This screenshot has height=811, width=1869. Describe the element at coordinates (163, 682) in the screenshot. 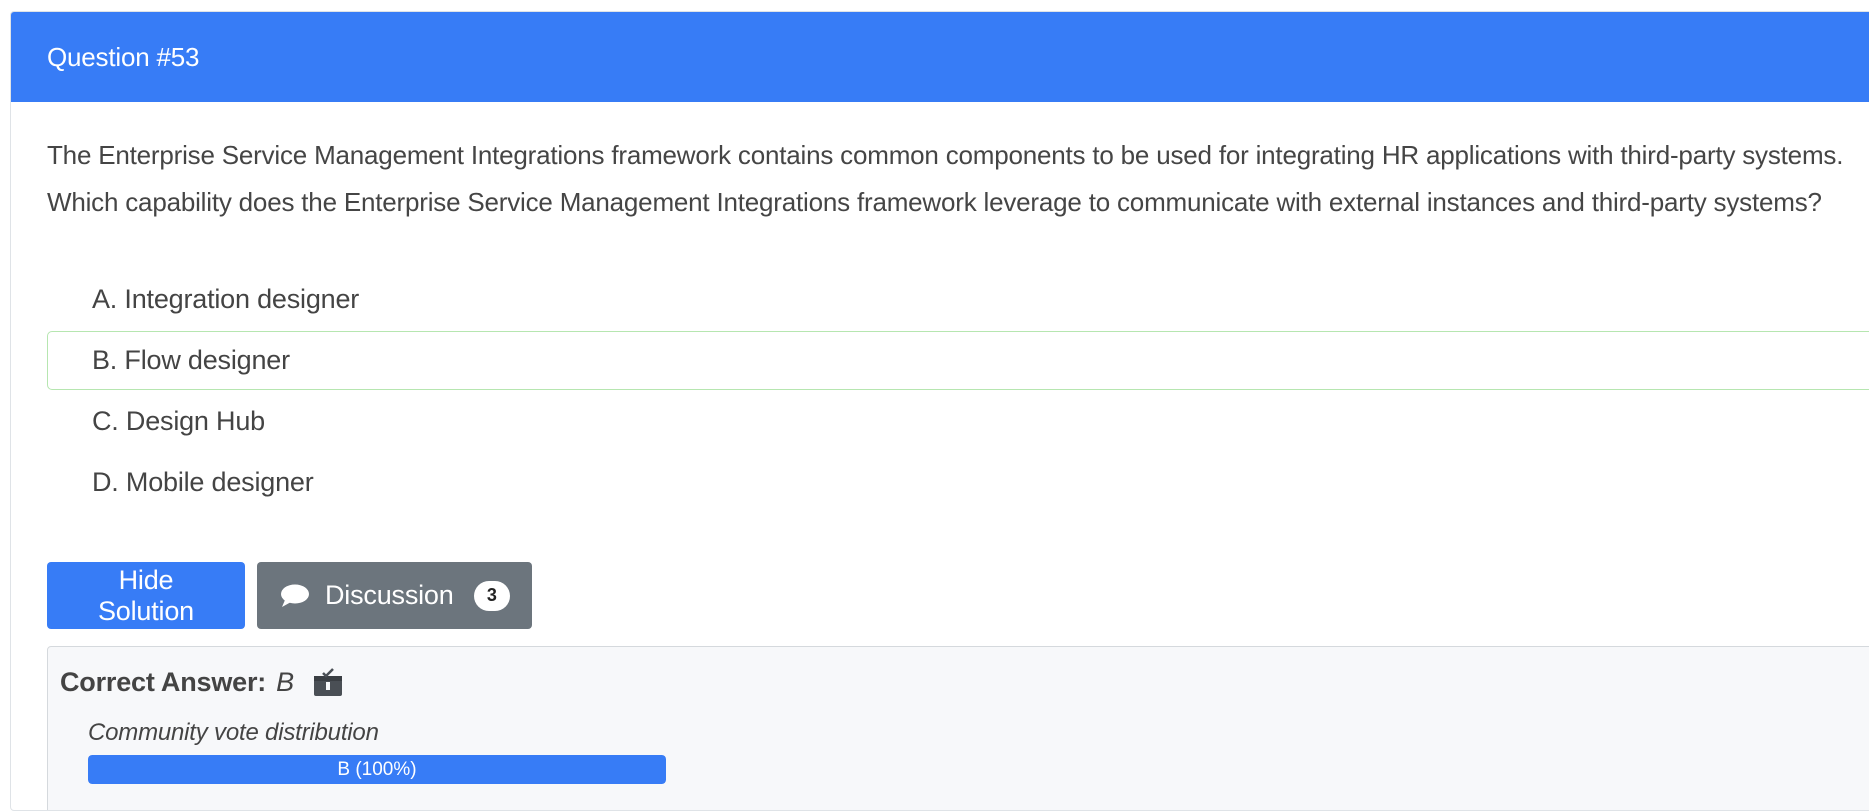

I see `correct-answer-label: Correct Answer:` at that location.